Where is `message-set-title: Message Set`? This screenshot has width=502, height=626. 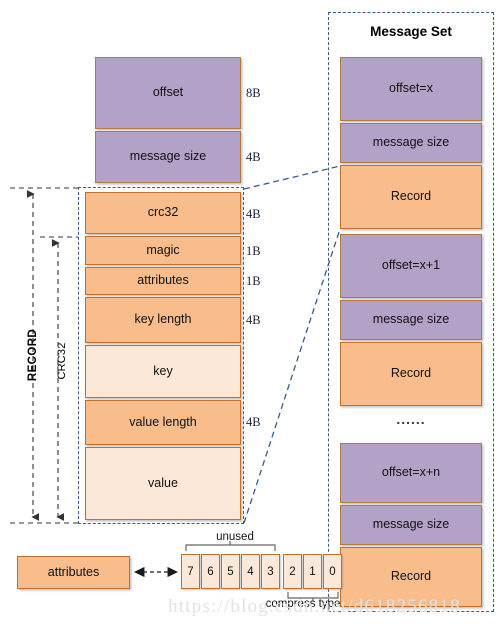
message-set-title: Message Set is located at coordinates (411, 31).